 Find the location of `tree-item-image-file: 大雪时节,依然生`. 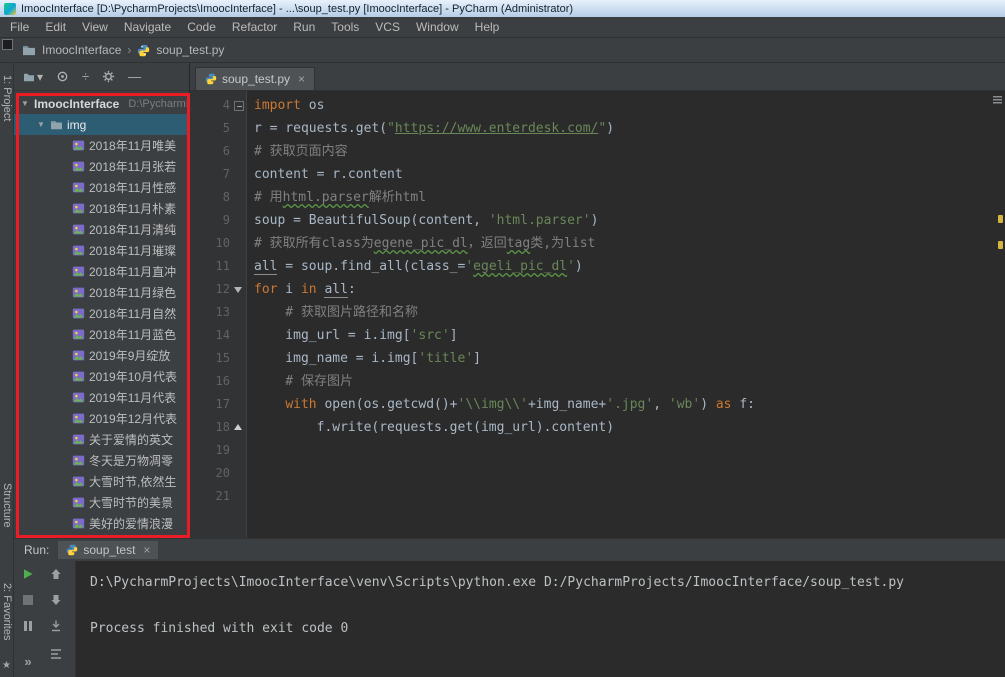

tree-item-image-file: 大雪时节,依然生 is located at coordinates (101, 481).